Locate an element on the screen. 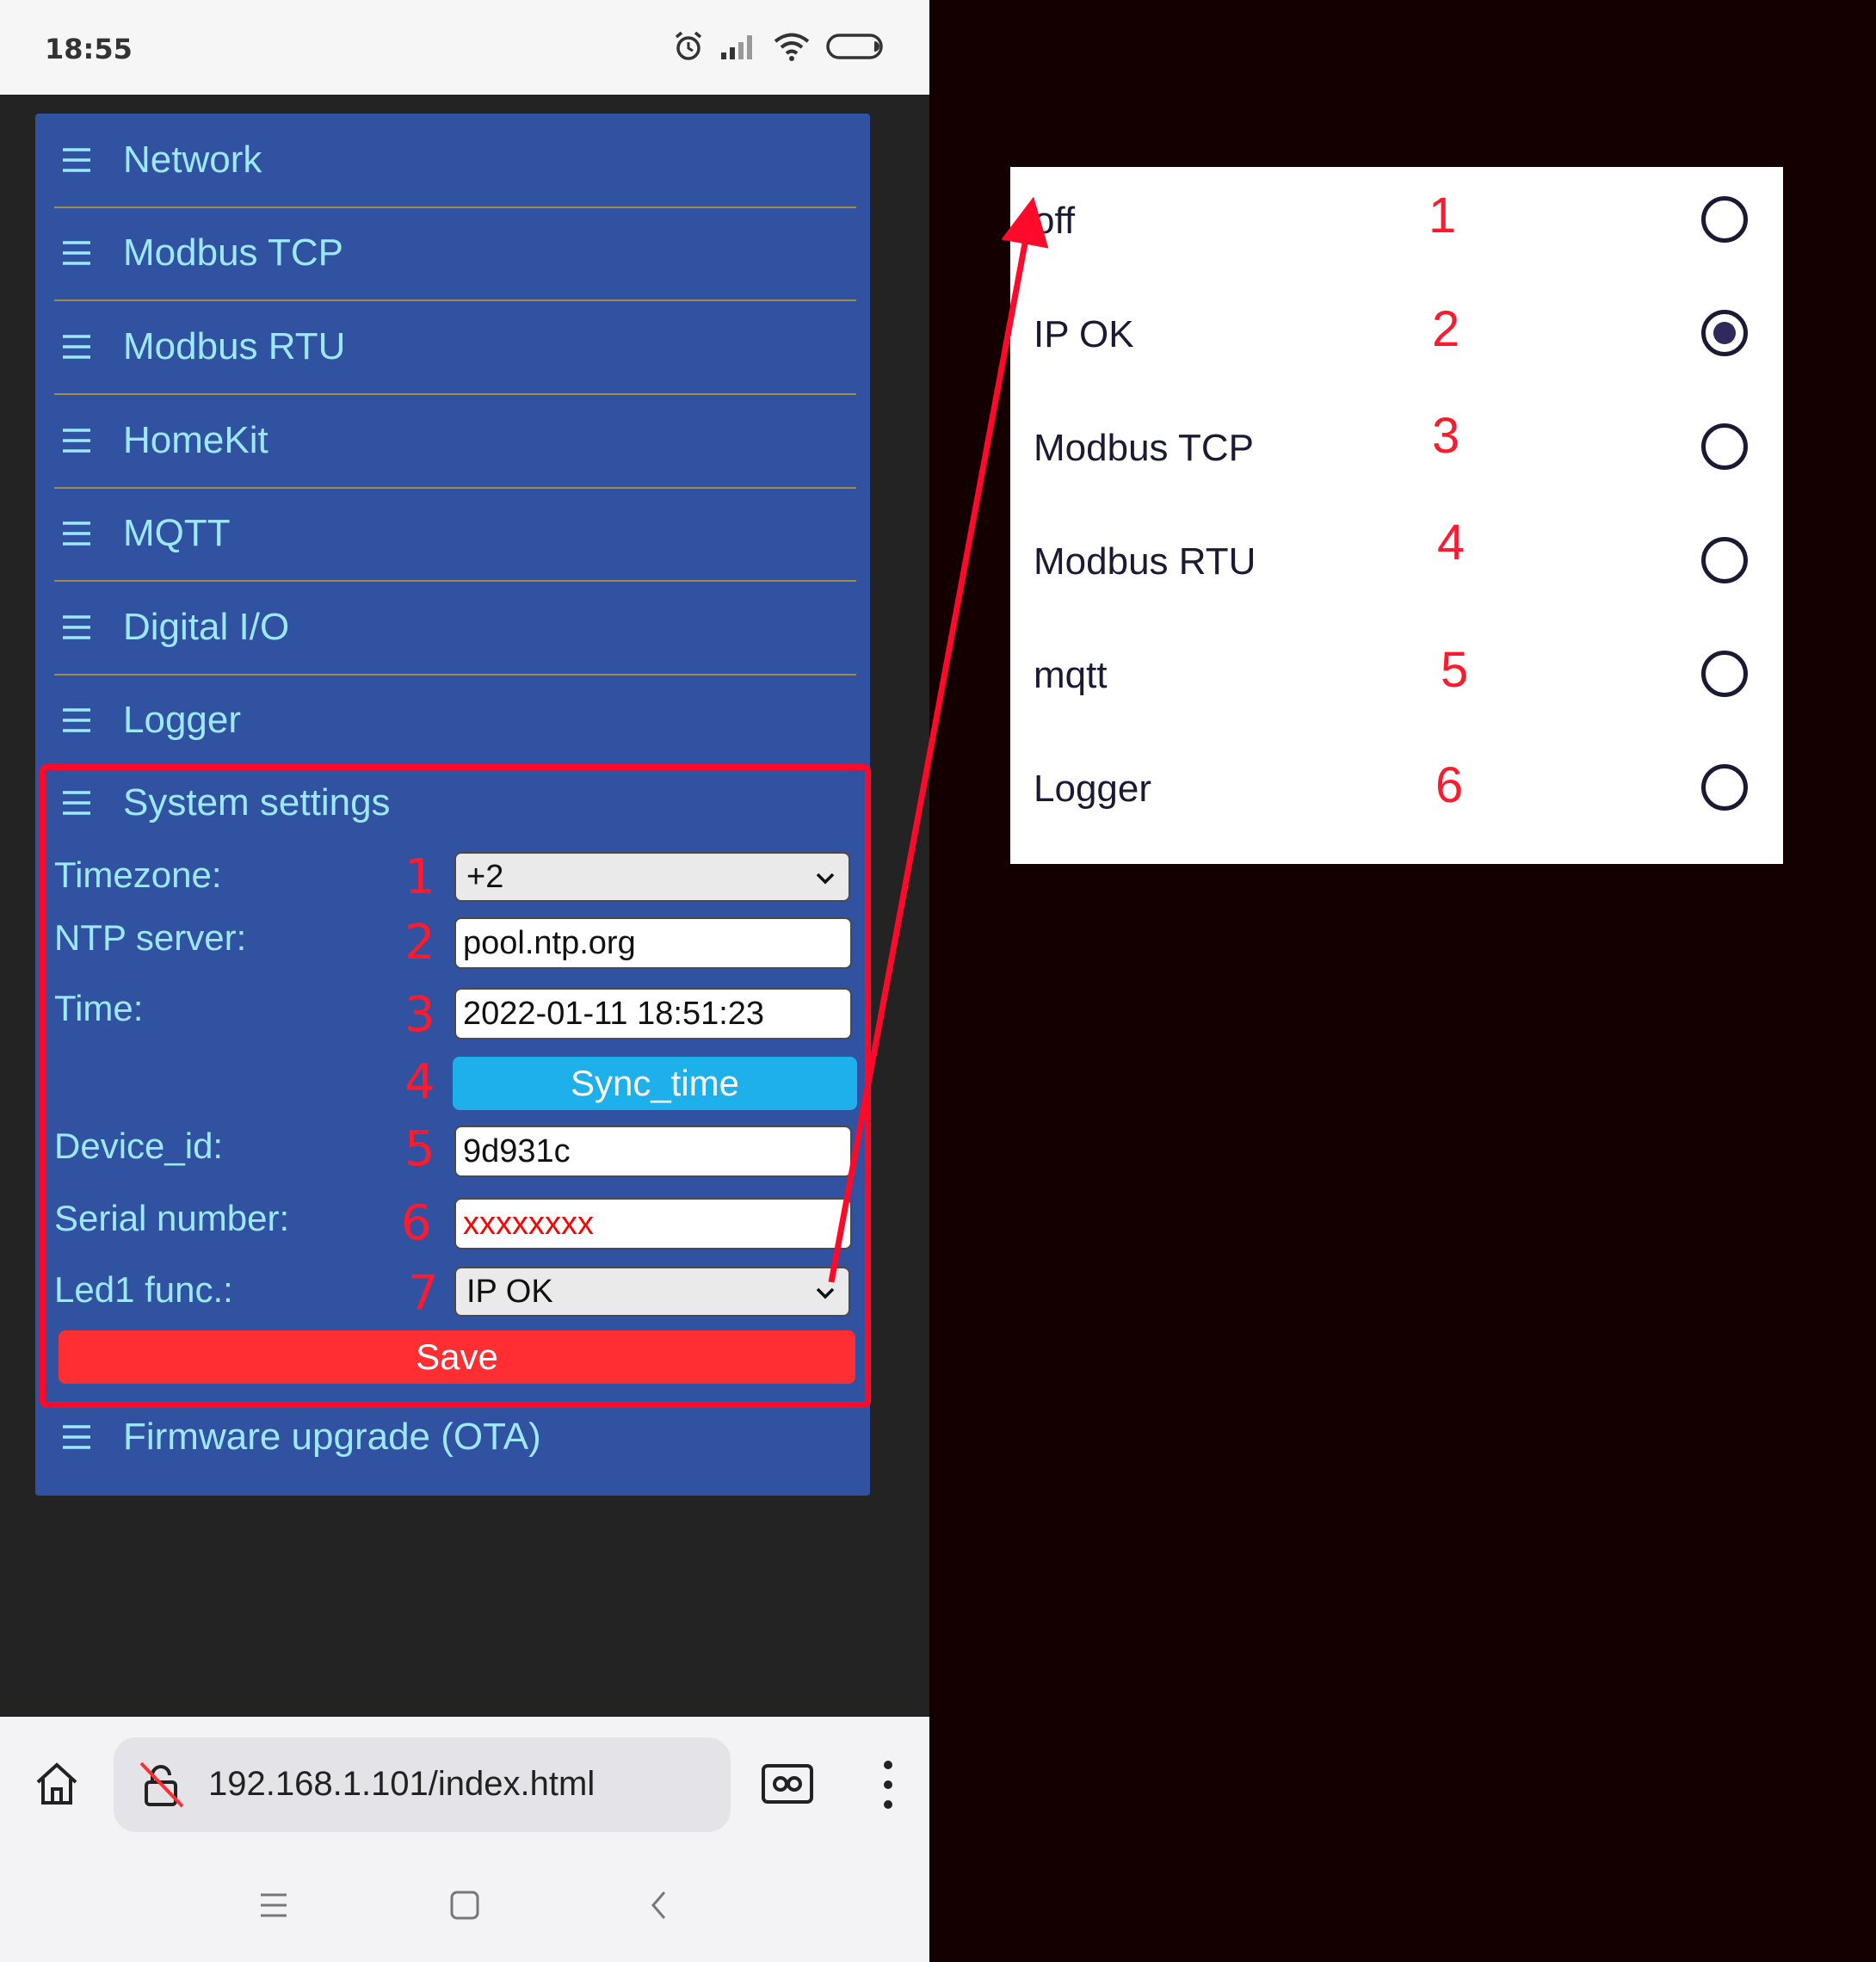 This screenshot has height=1962, width=1876. radio-option-off: off 1 is located at coordinates (1397, 224).